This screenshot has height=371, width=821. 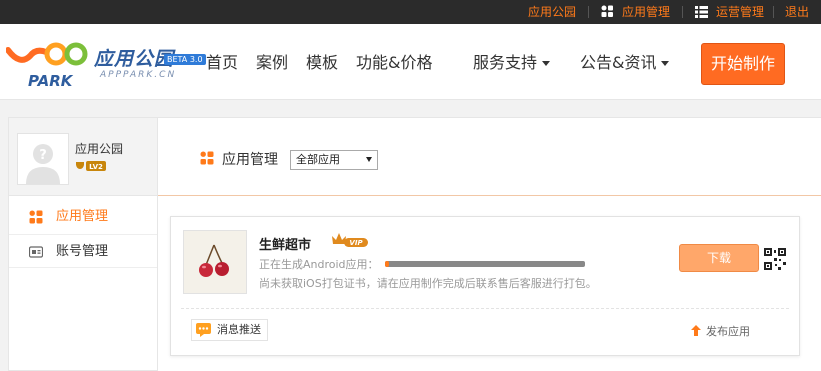 I want to click on nav-home: 首页, so click(x=222, y=63).